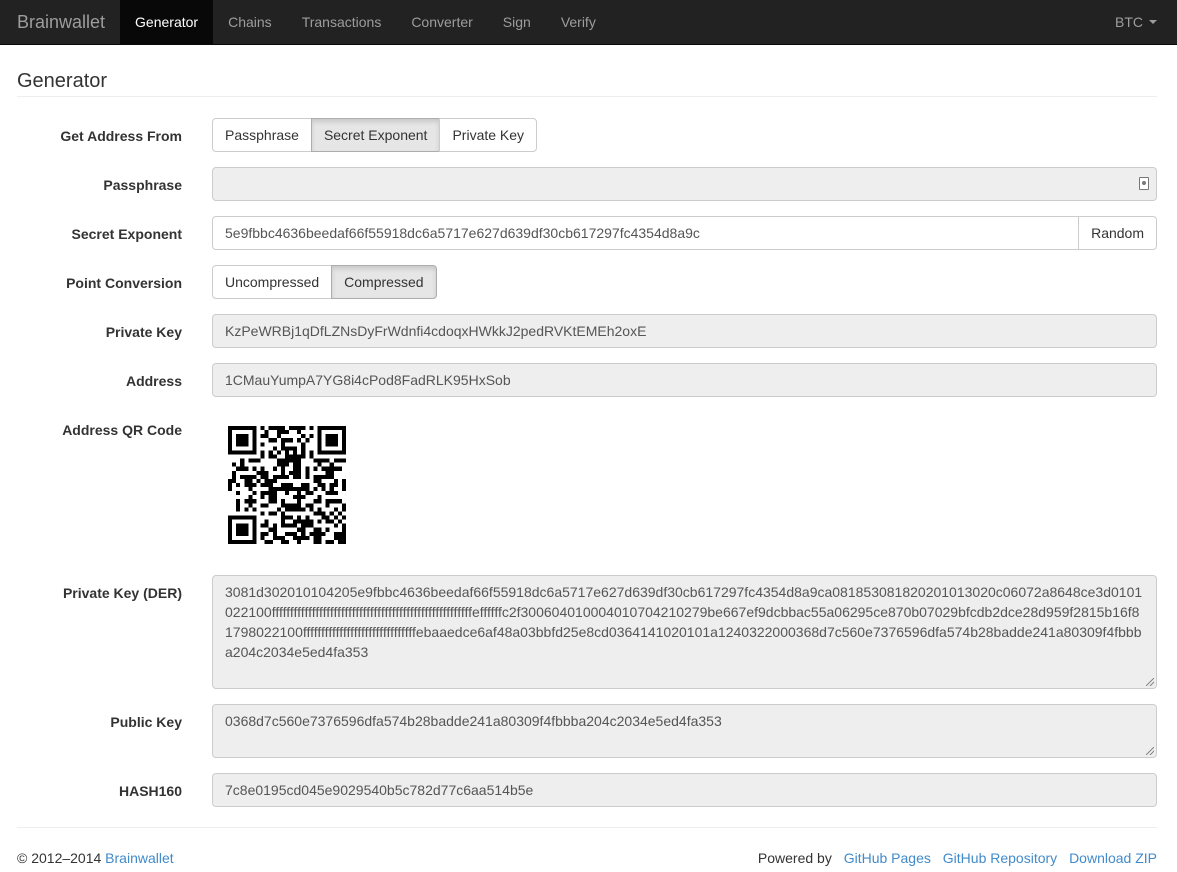  What do you see at coordinates (122, 430) in the screenshot?
I see `label-address-qr-code: Address QR Code` at bounding box center [122, 430].